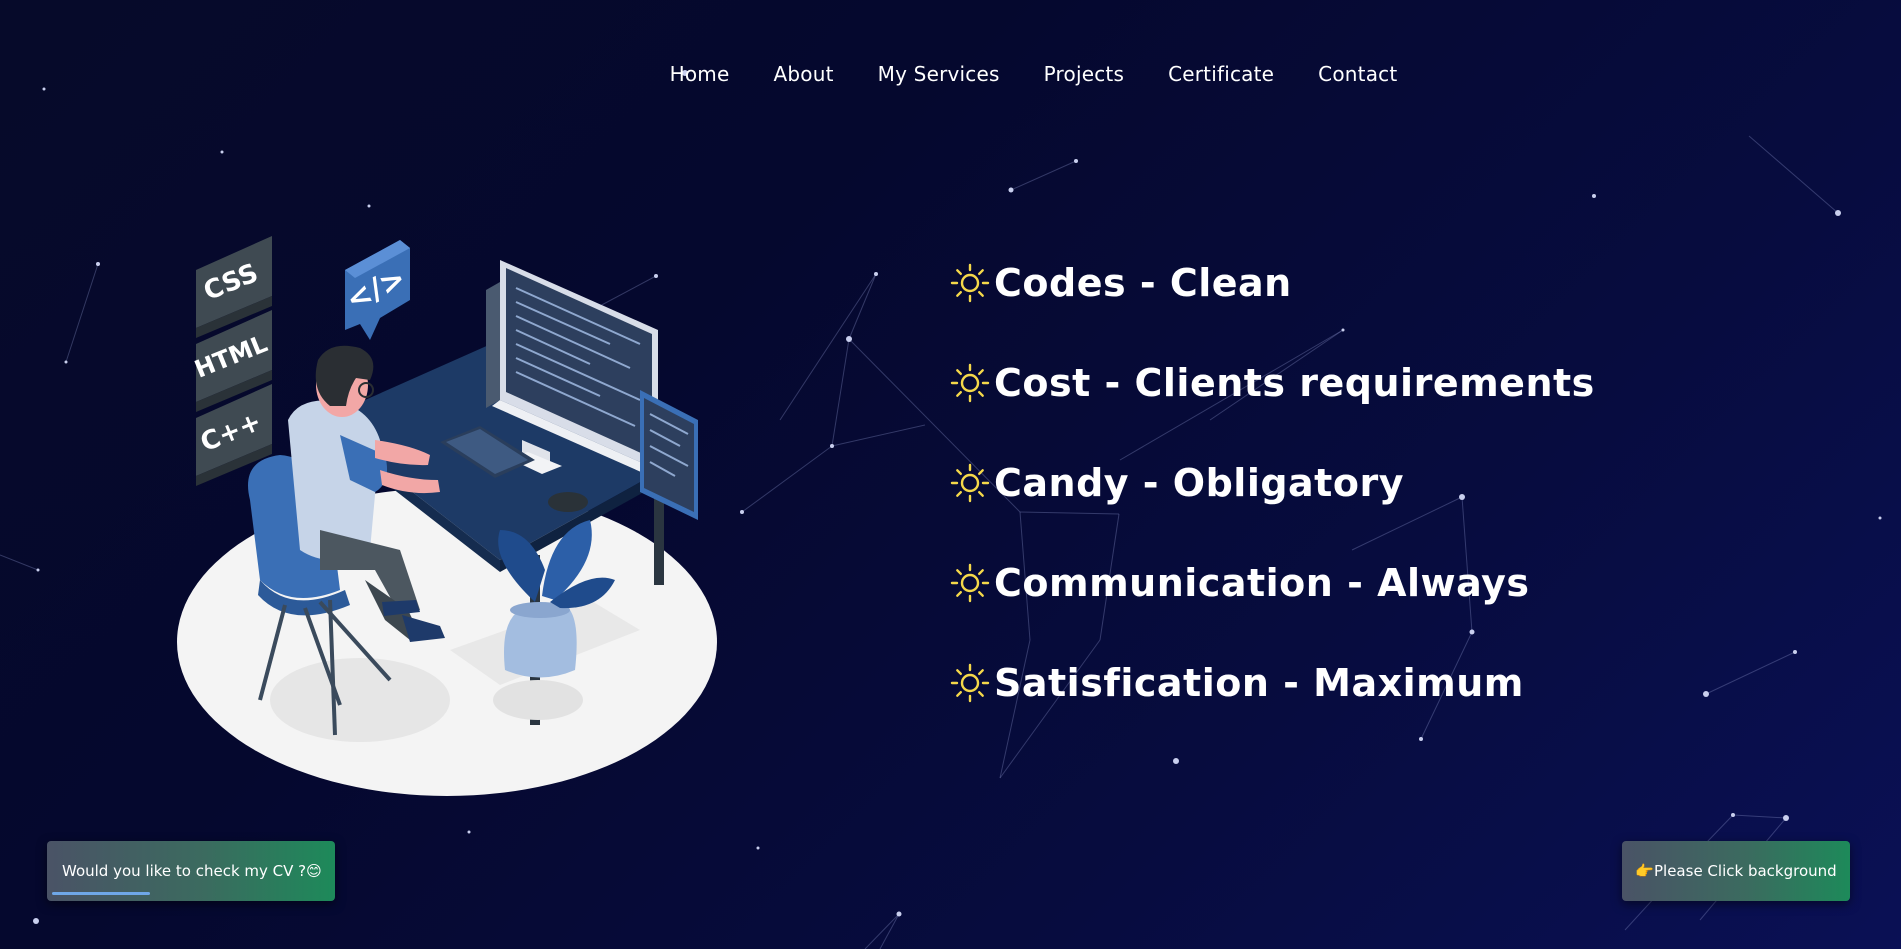 This screenshot has height=949, width=1901. I want to click on feature-label: Communication - Always, so click(1262, 583).